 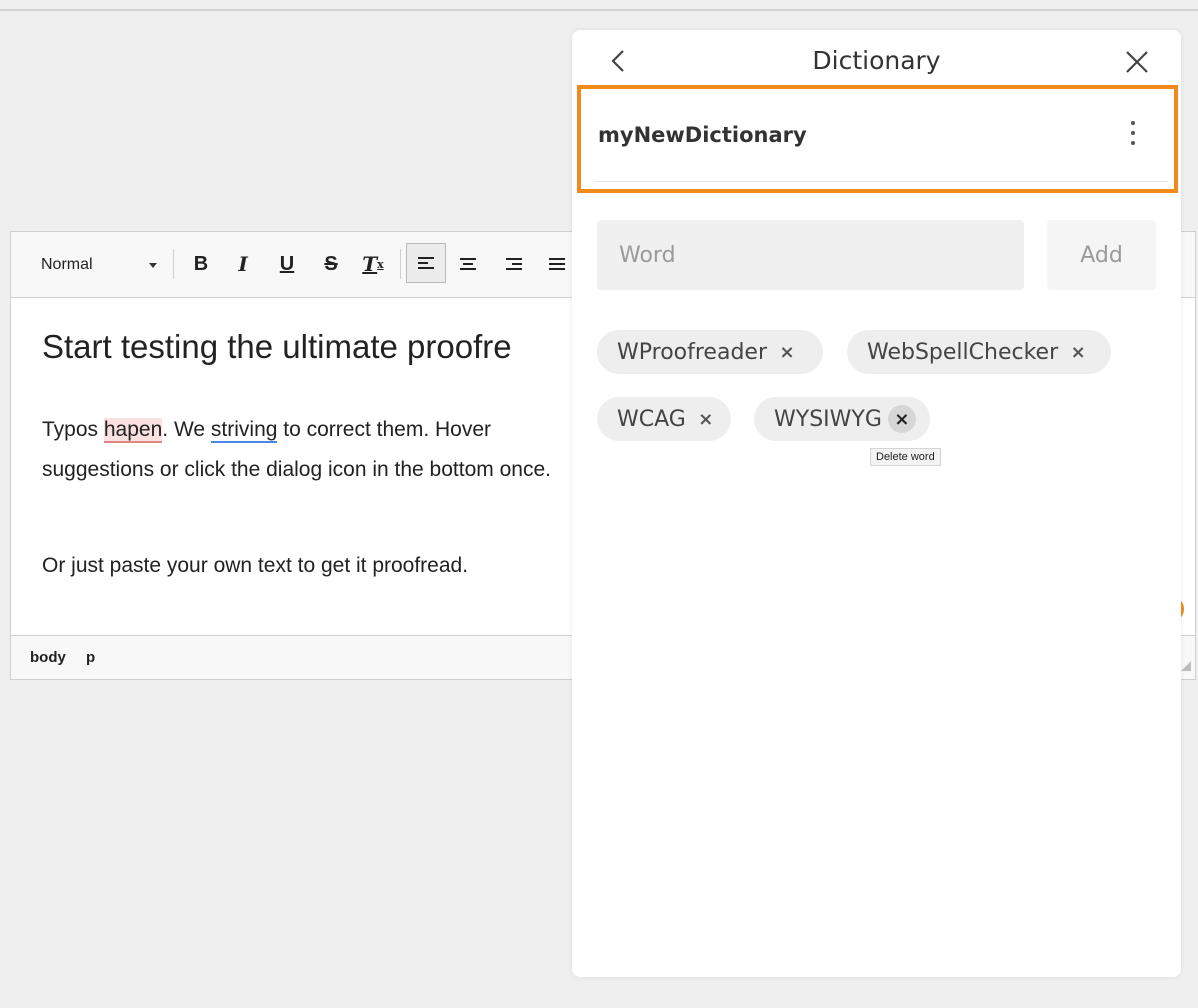 I want to click on justify-icon, so click(x=557, y=264).